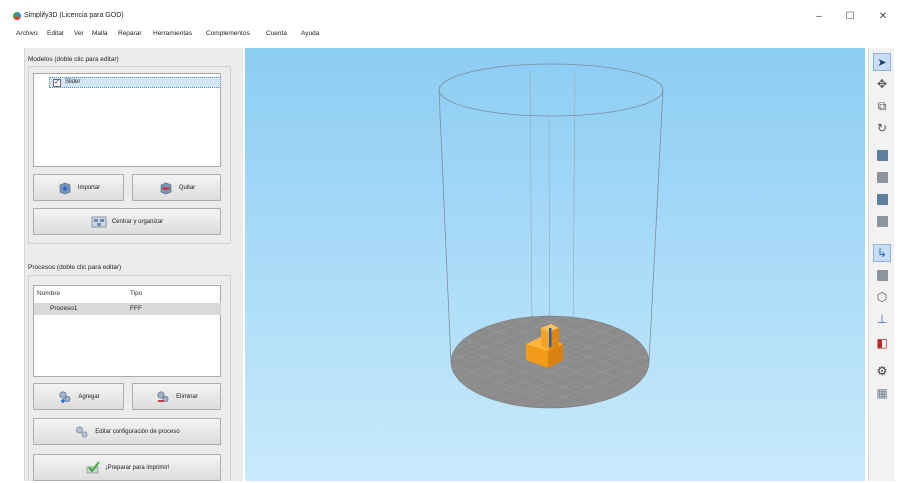 This screenshot has width=906, height=483. I want to click on build-volume-top-ring, so click(551, 90).